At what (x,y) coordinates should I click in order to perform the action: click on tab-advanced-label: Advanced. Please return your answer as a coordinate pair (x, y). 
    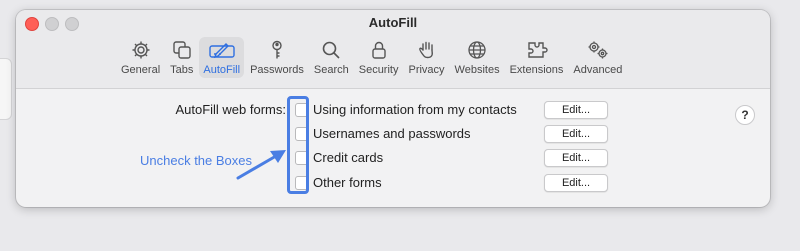
    Looking at the image, I should click on (598, 70).